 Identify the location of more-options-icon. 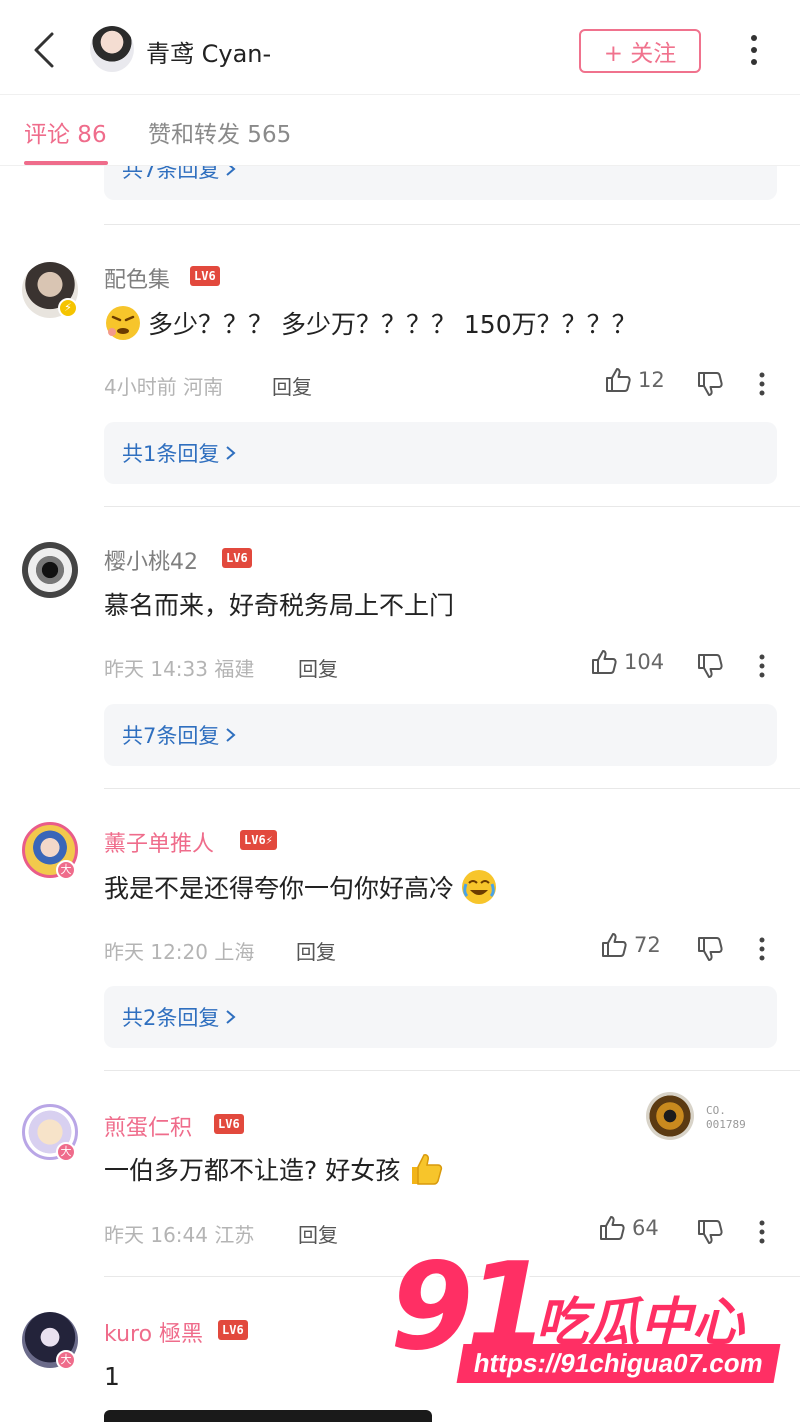
(754, 50).